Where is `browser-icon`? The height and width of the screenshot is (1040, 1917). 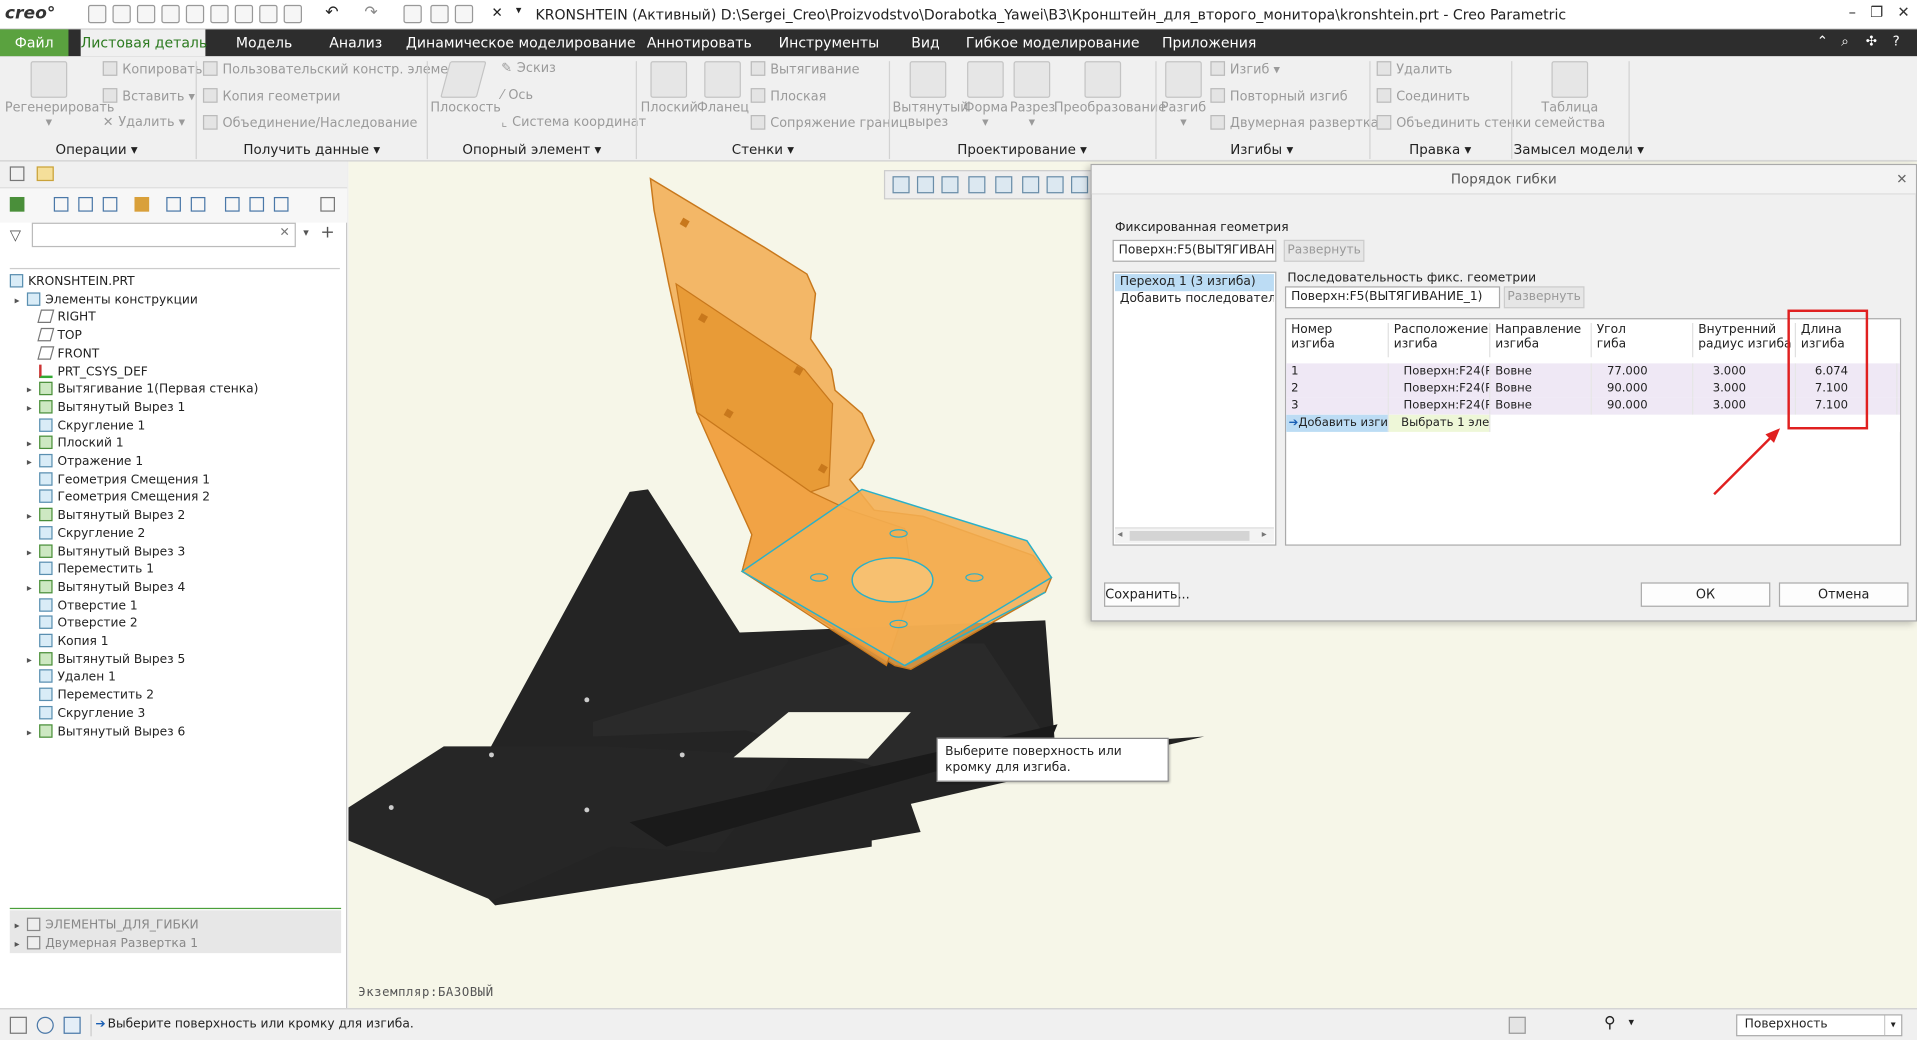 browser-icon is located at coordinates (45, 1025).